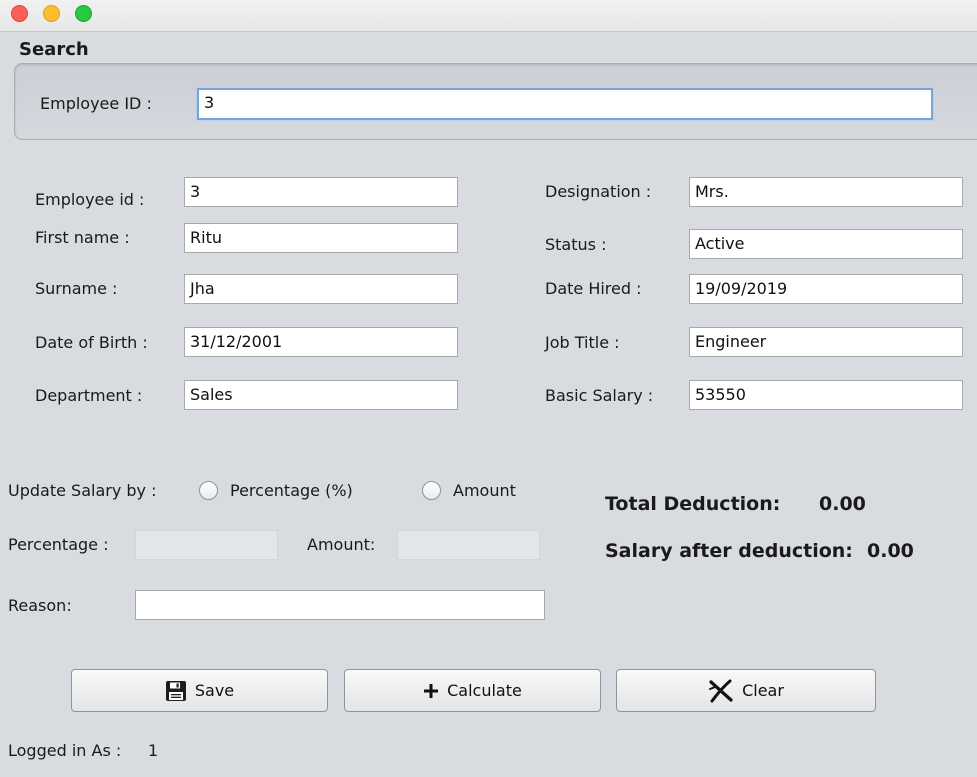  I want to click on reason-input, so click(340, 605).